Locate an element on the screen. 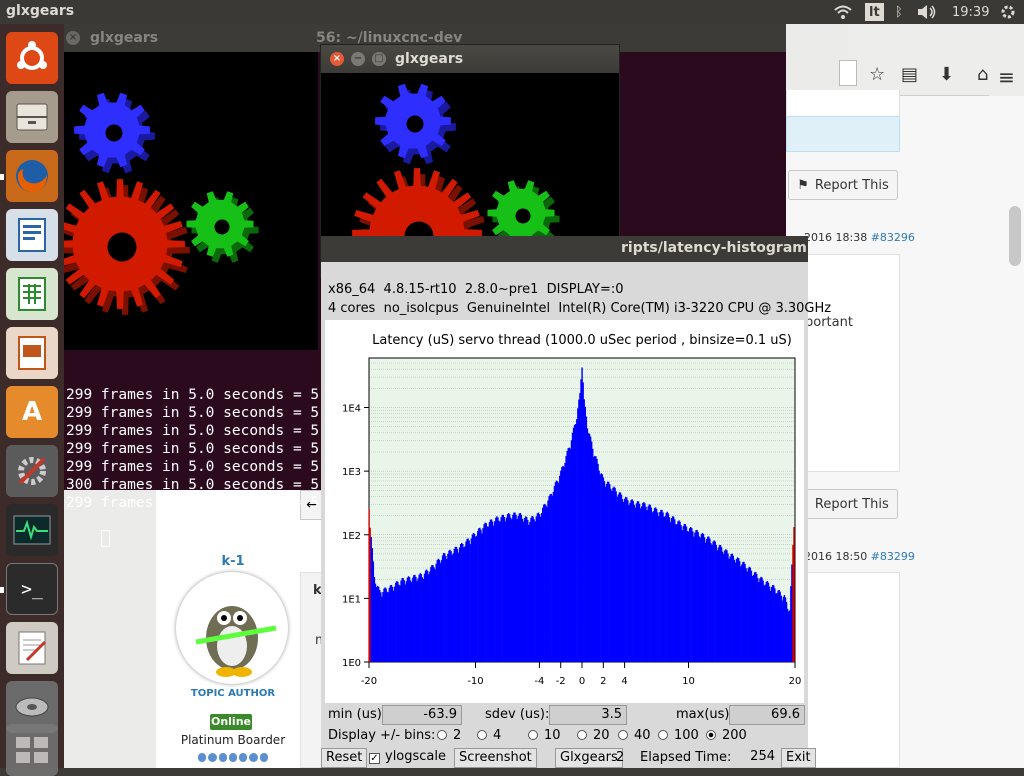  ylogscale-checkbox: ✓ylogscale is located at coordinates (407, 758).